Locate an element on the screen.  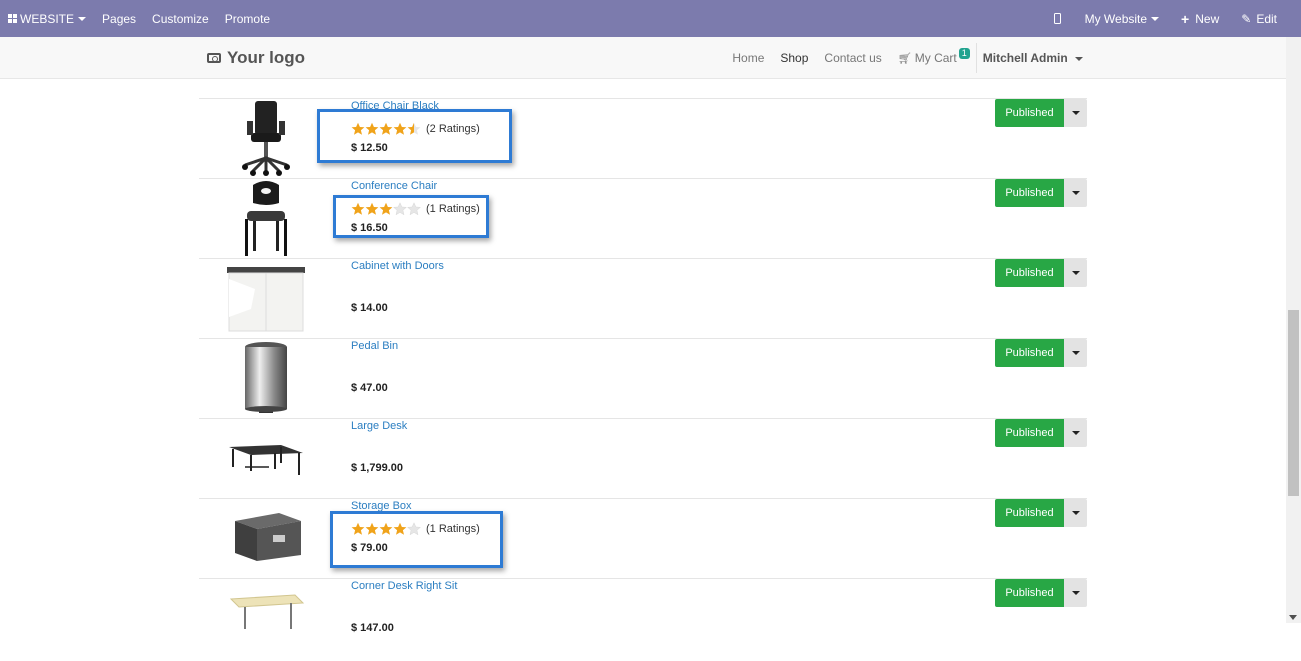
page-scrollbar is located at coordinates (1293, 330).